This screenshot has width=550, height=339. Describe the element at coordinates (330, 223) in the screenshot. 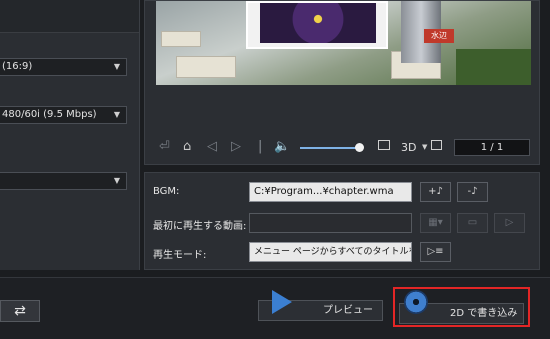

I see `first-video-field` at that location.